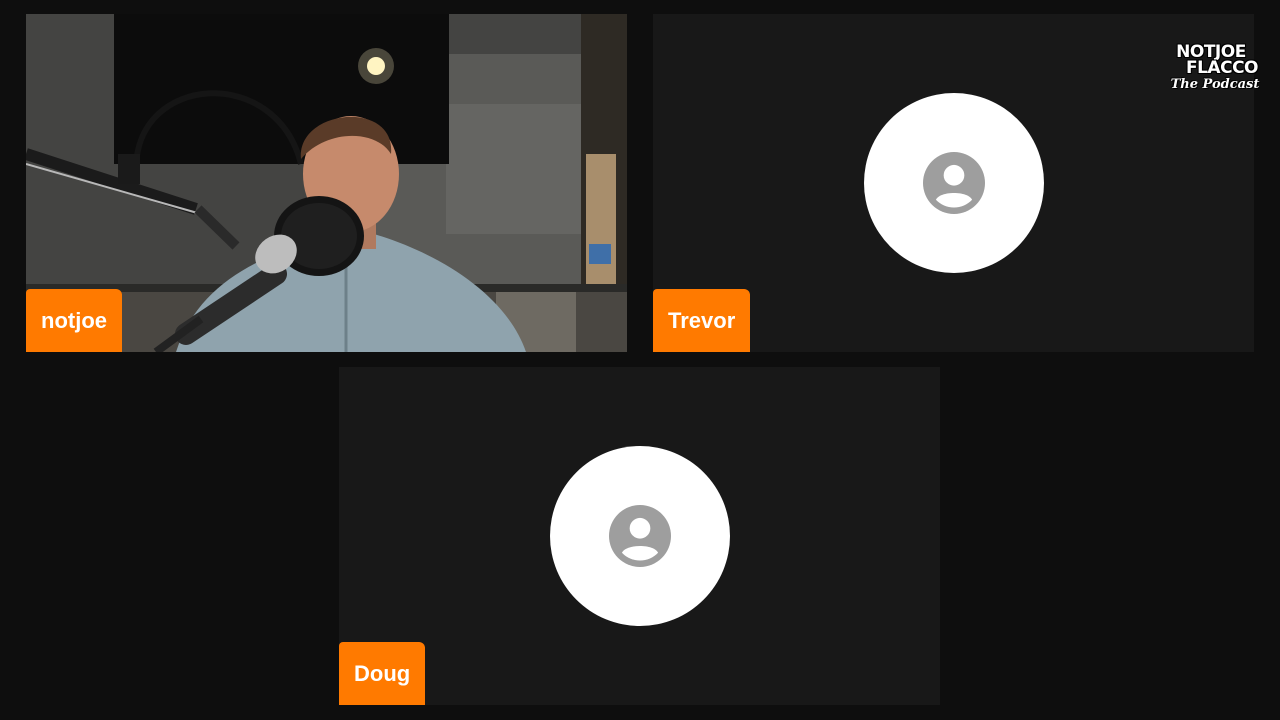 The width and height of the screenshot is (1280, 720). What do you see at coordinates (74, 320) in the screenshot?
I see `participant-name-tag: notjoe` at bounding box center [74, 320].